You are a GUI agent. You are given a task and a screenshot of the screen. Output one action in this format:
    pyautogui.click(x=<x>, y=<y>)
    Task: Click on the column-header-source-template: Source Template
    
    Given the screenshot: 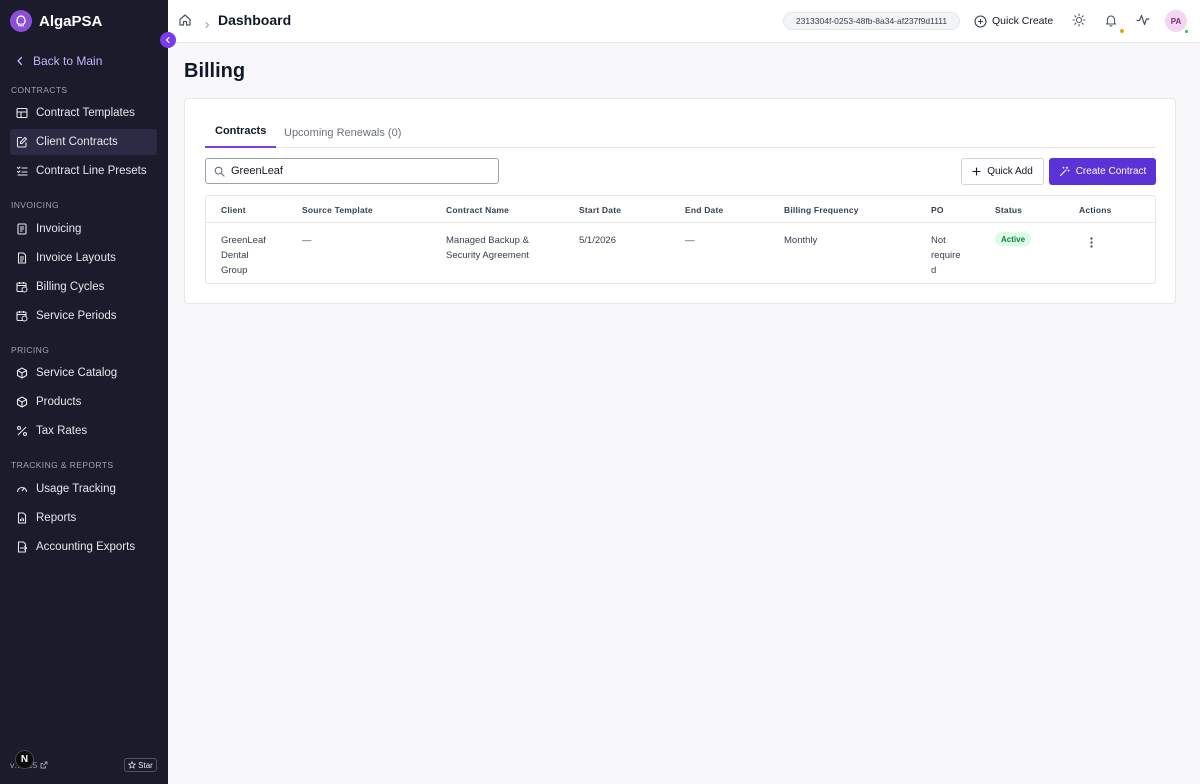 What is the action you would take?
    pyautogui.click(x=337, y=210)
    